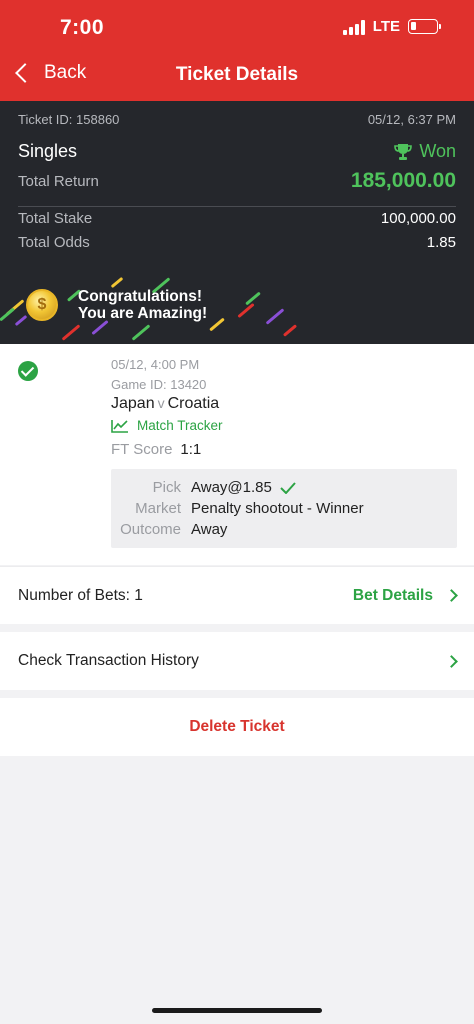 The image size is (474, 1024). I want to click on chevron-left-icon, so click(25, 73).